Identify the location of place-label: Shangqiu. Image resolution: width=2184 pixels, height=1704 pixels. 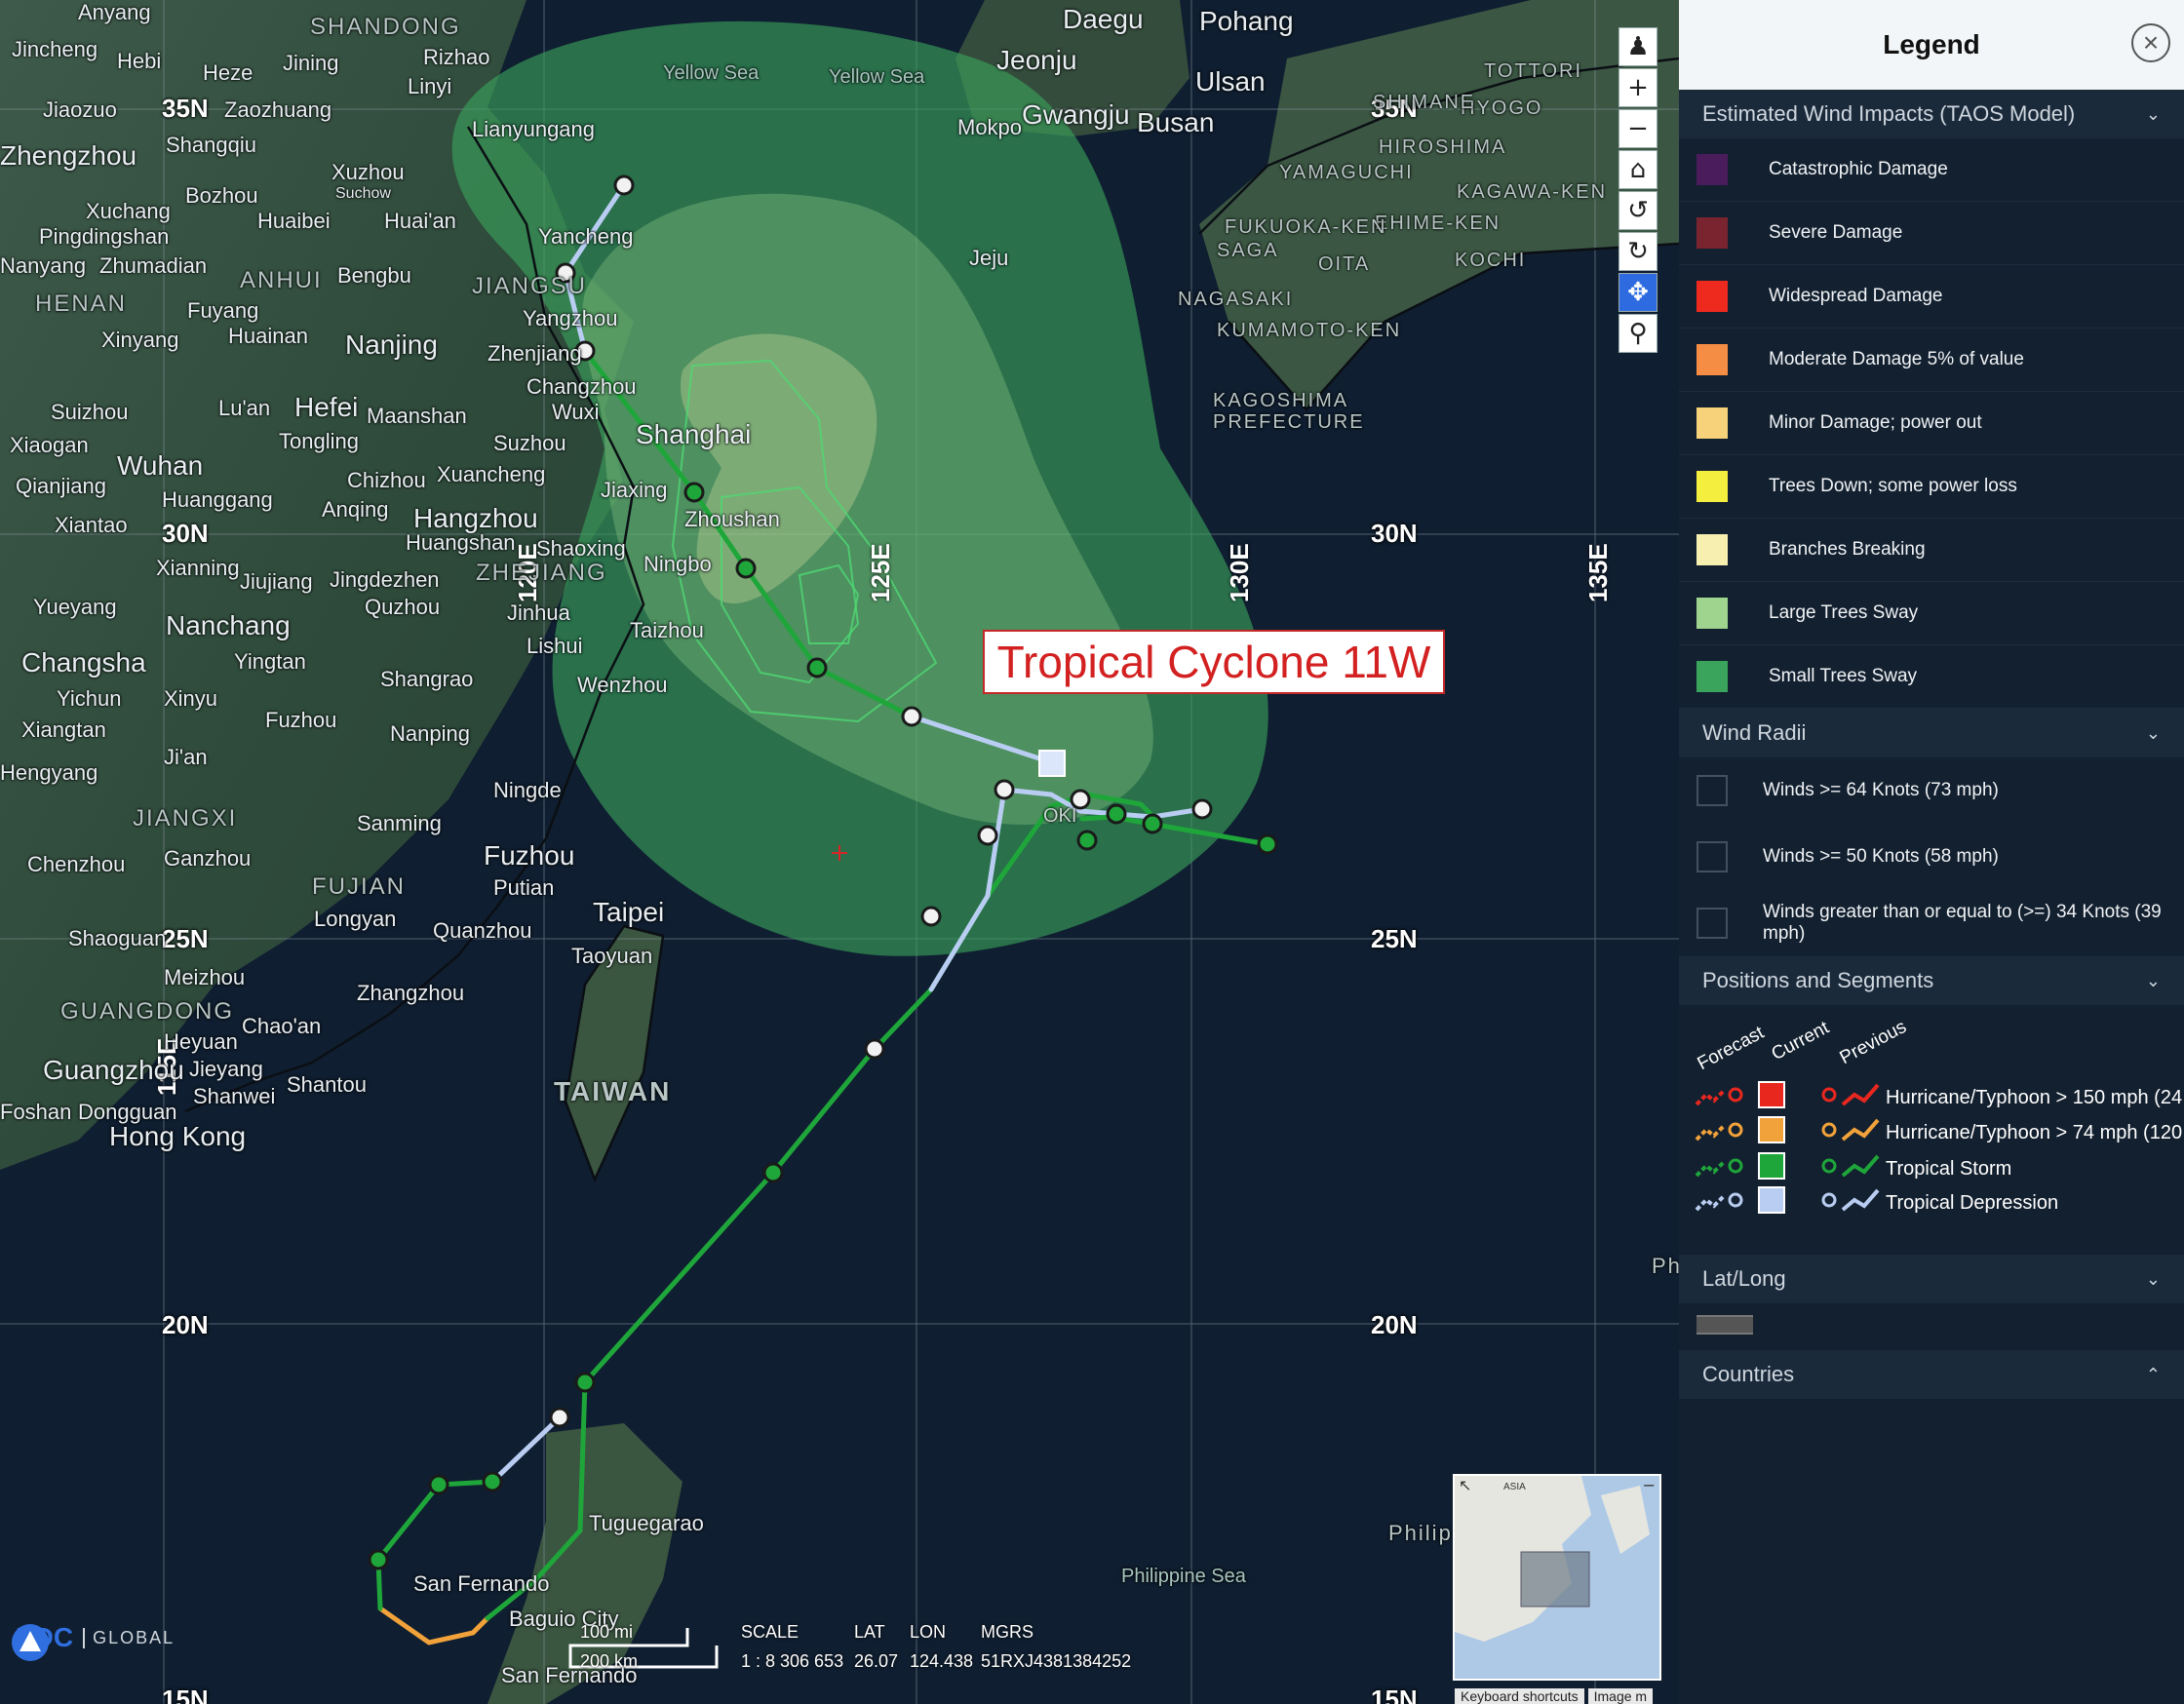
(211, 145).